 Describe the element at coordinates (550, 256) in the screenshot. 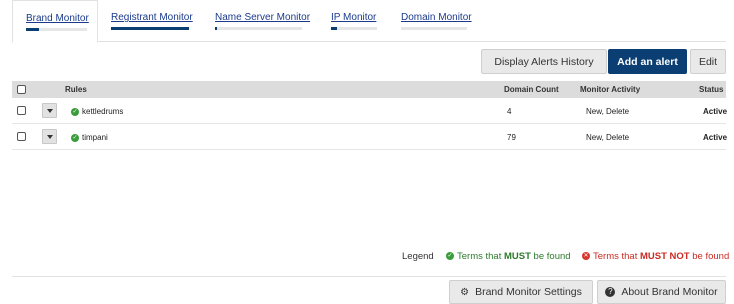

I see `legend-must-suffix: be found` at that location.